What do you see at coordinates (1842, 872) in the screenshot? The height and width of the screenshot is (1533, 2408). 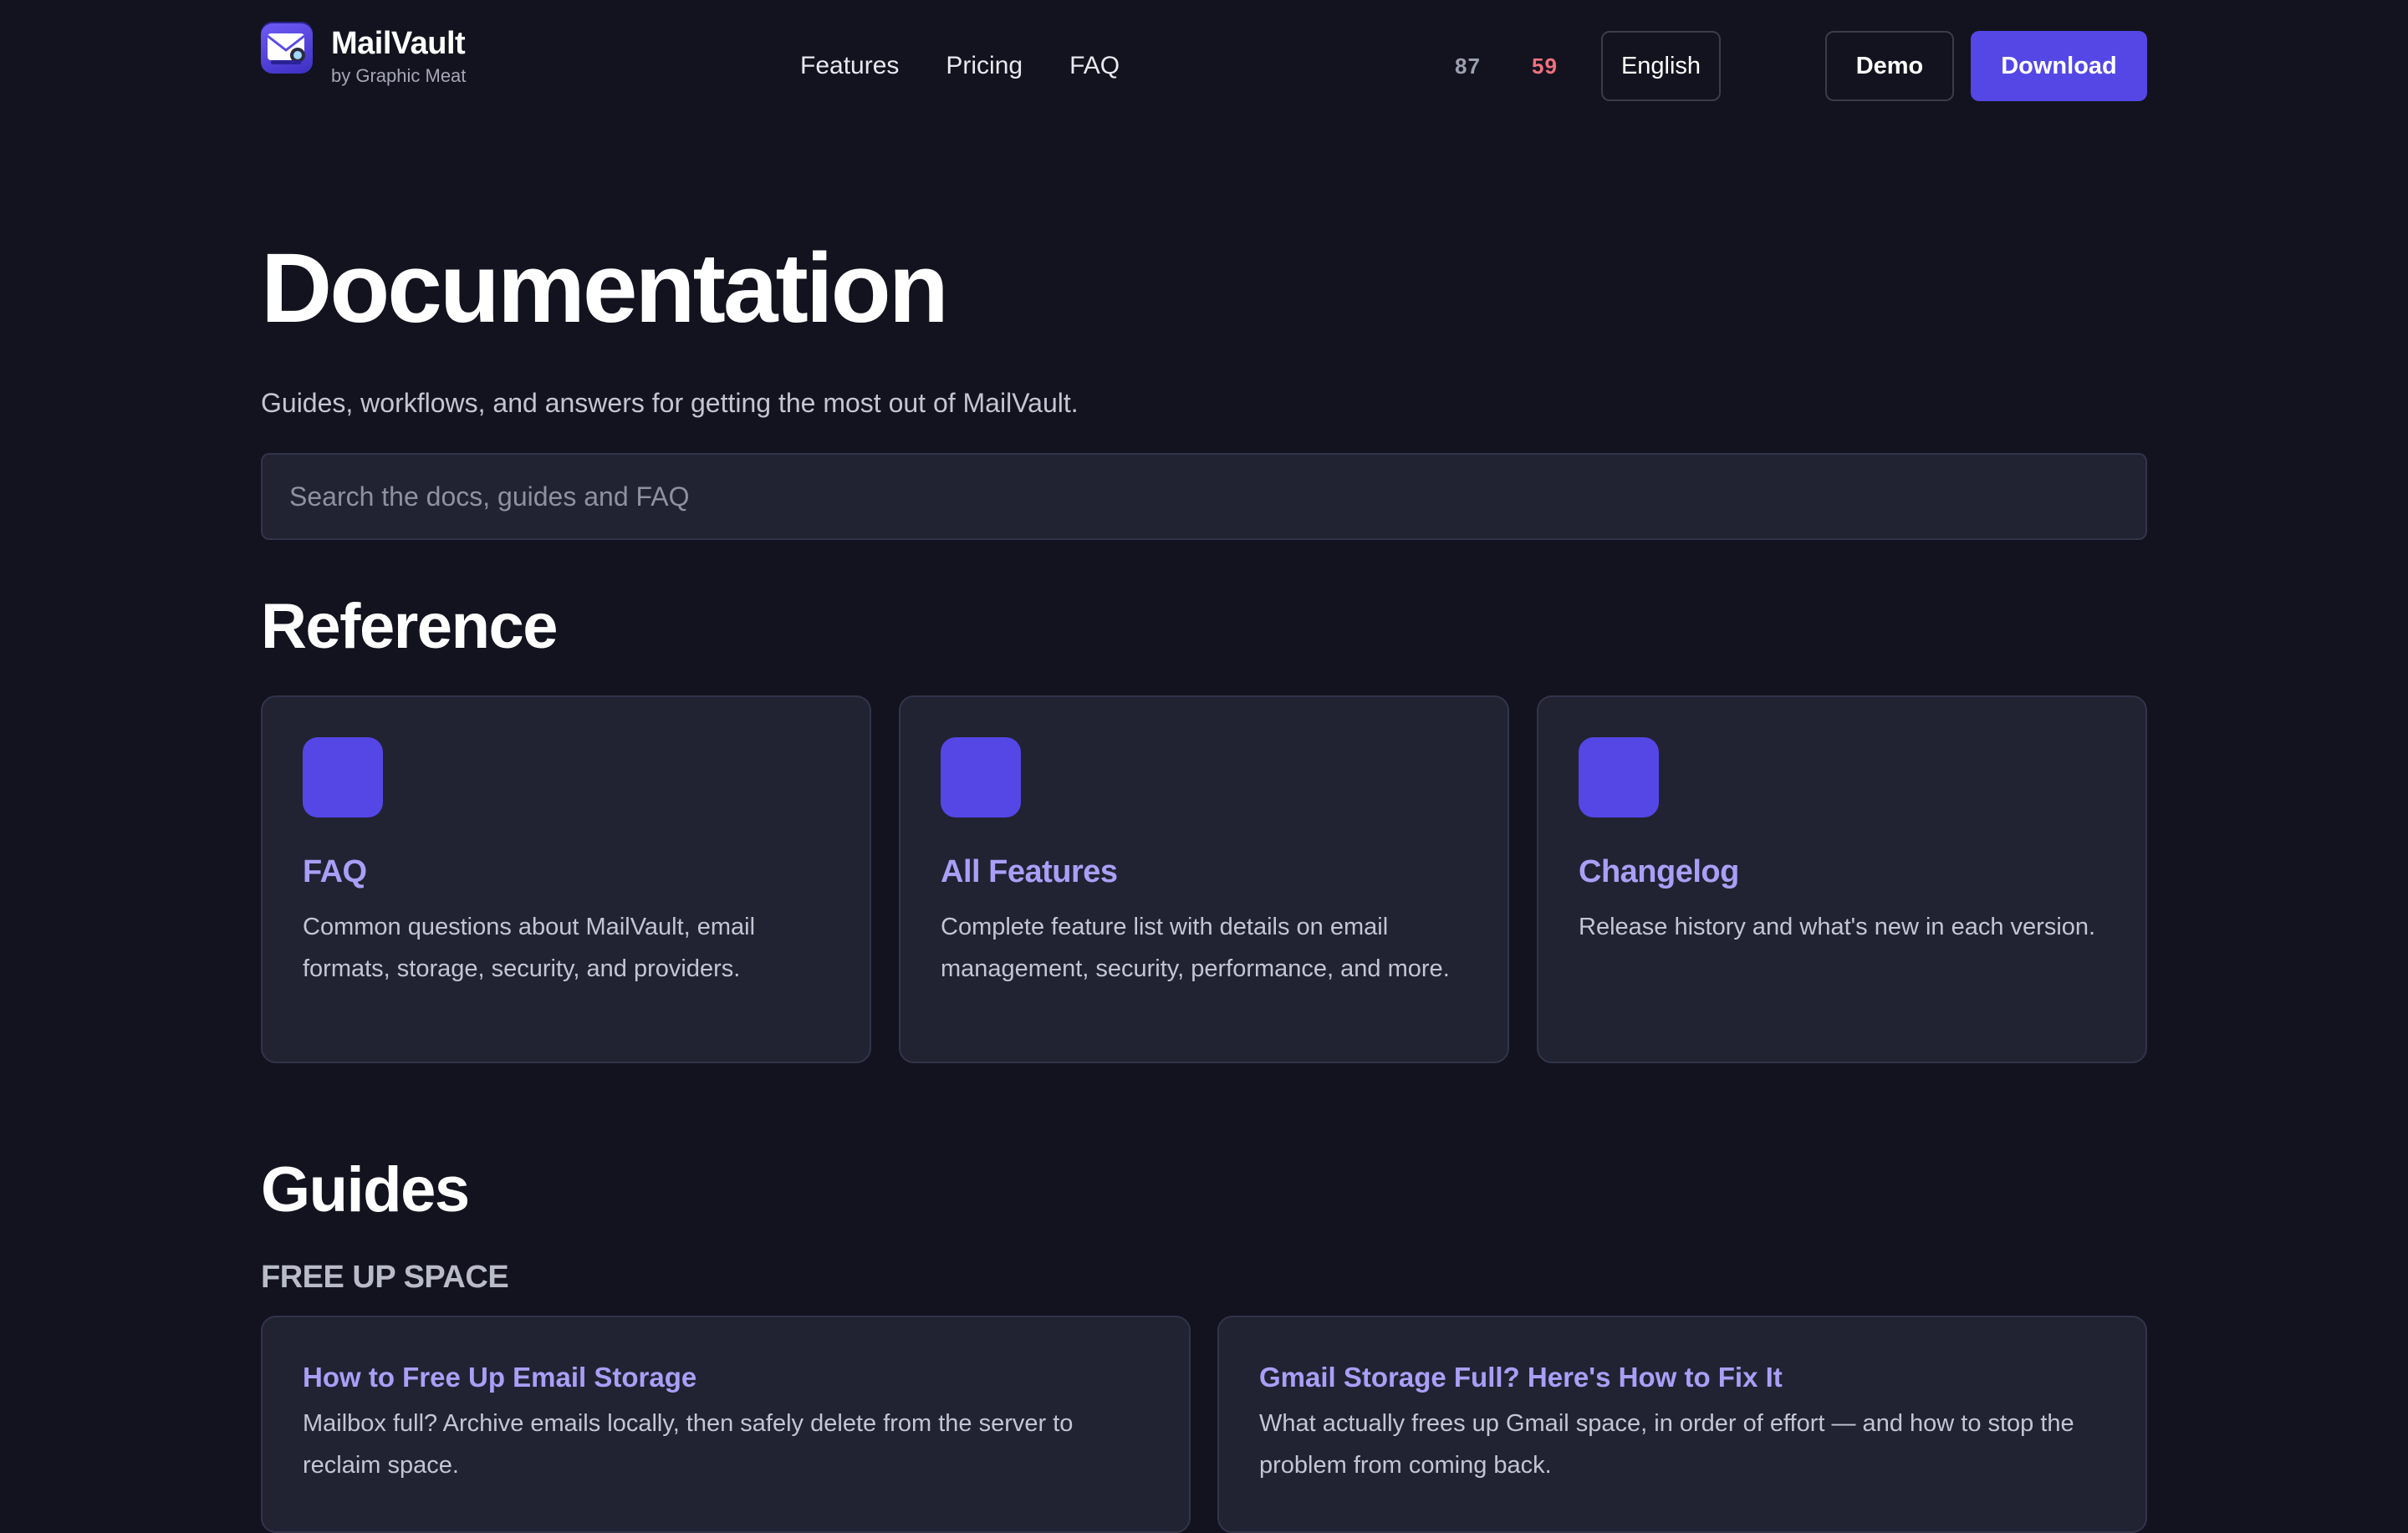 I see `card-title: Changelog` at bounding box center [1842, 872].